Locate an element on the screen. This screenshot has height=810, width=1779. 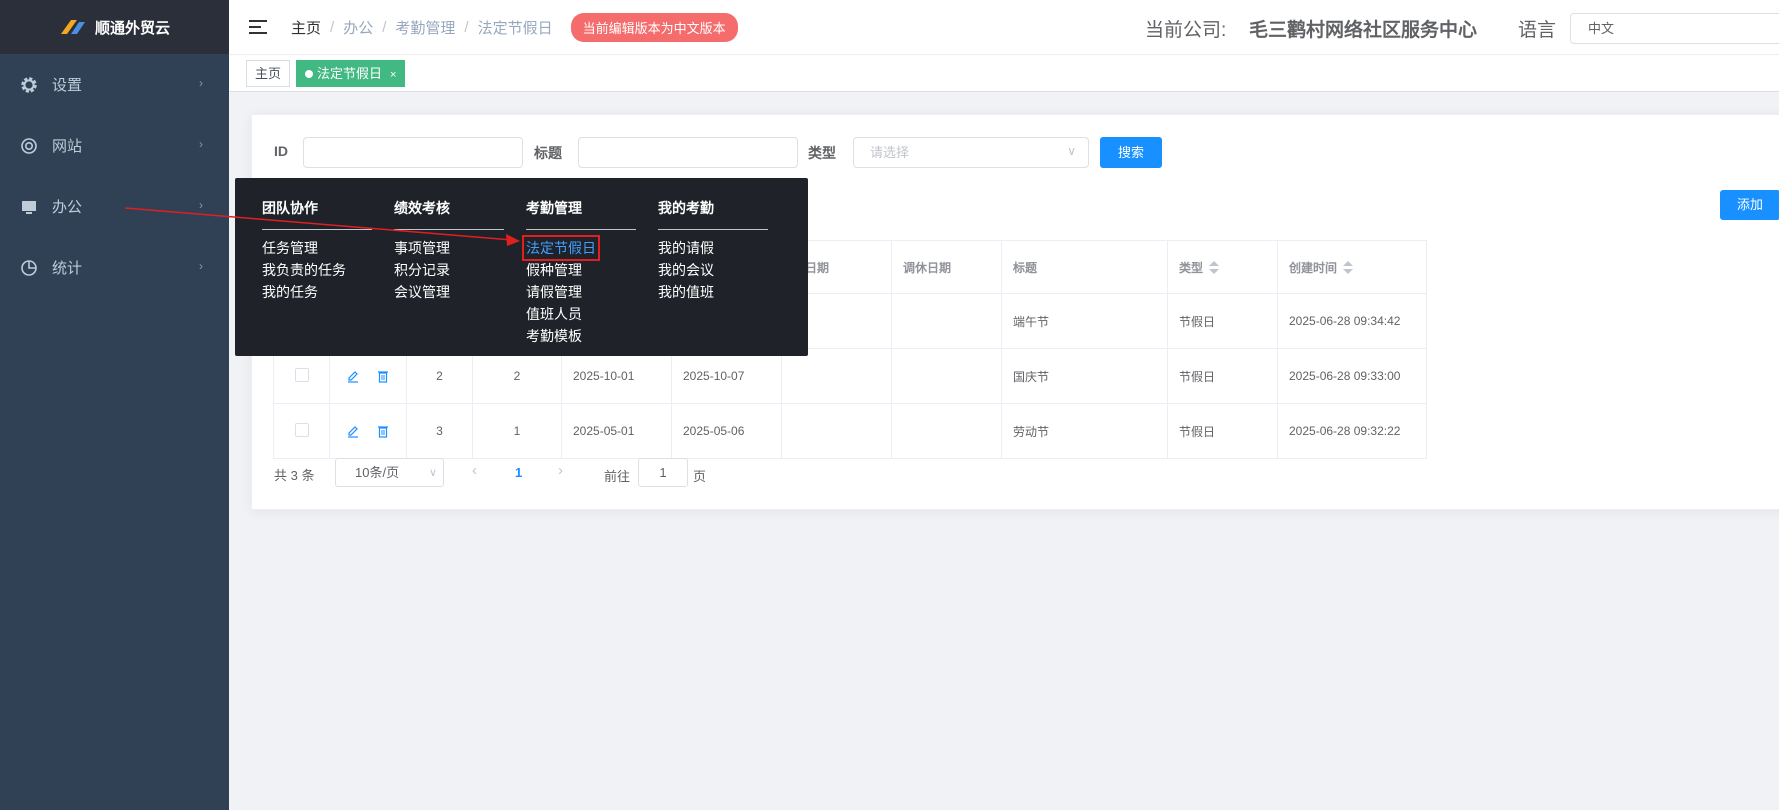
pagination-total: 共 3 条 is located at coordinates (294, 475).